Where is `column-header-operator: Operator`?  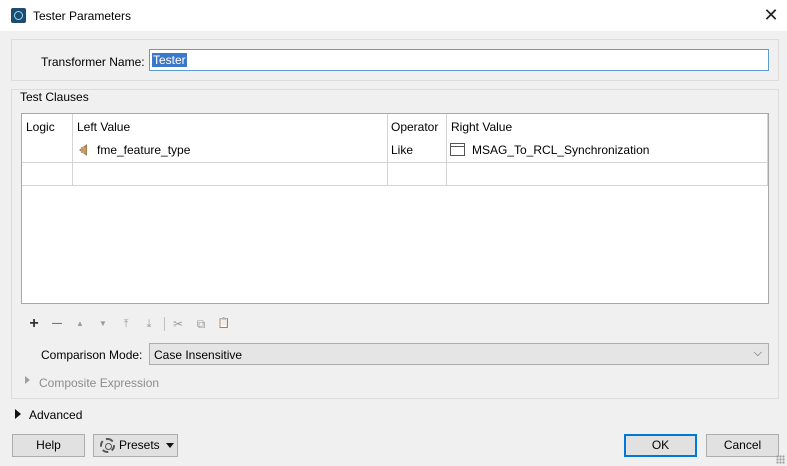
column-header-operator: Operator is located at coordinates (414, 127).